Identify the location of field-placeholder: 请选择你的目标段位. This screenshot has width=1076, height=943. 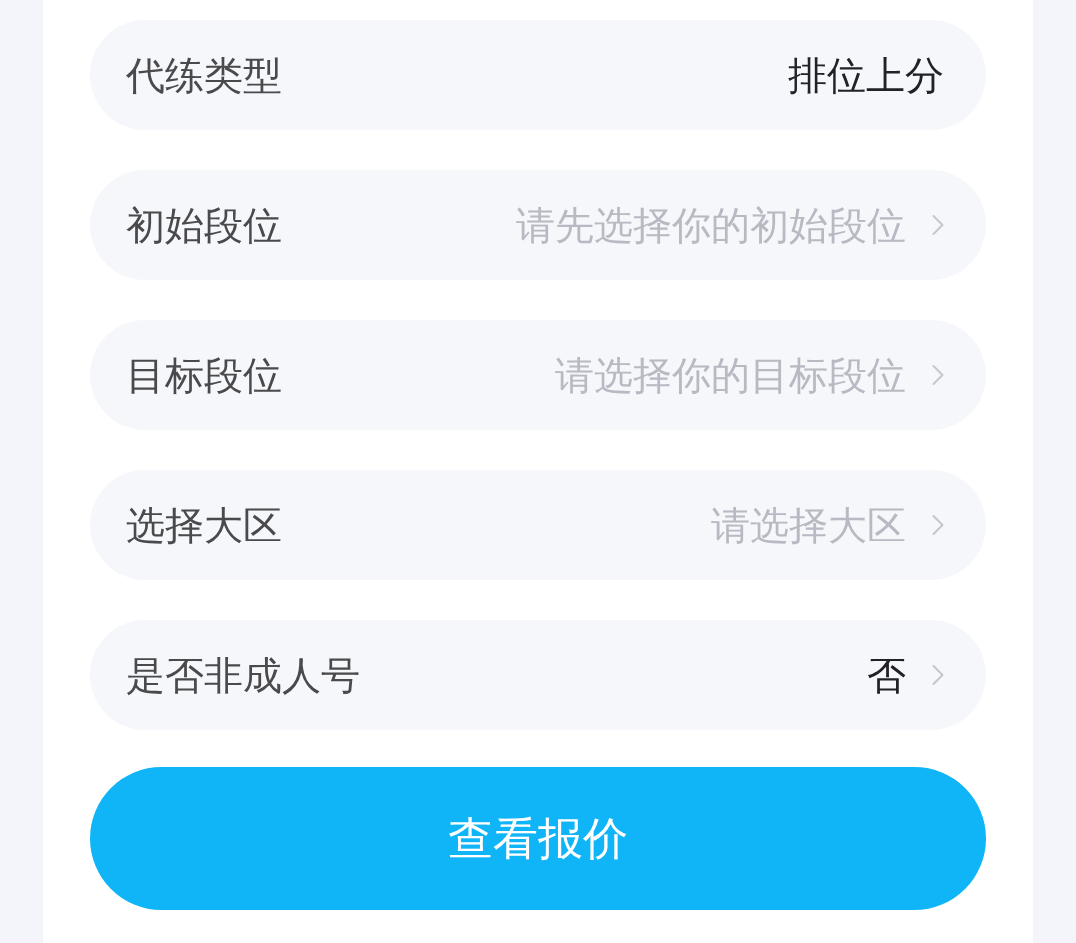
(730, 375).